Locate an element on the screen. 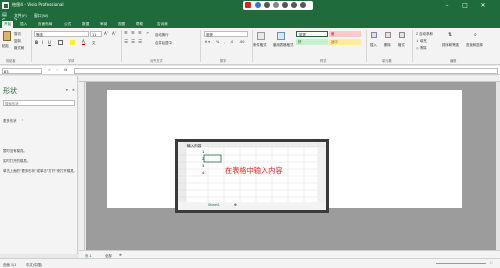  percent-icon: % is located at coordinates (217, 42).